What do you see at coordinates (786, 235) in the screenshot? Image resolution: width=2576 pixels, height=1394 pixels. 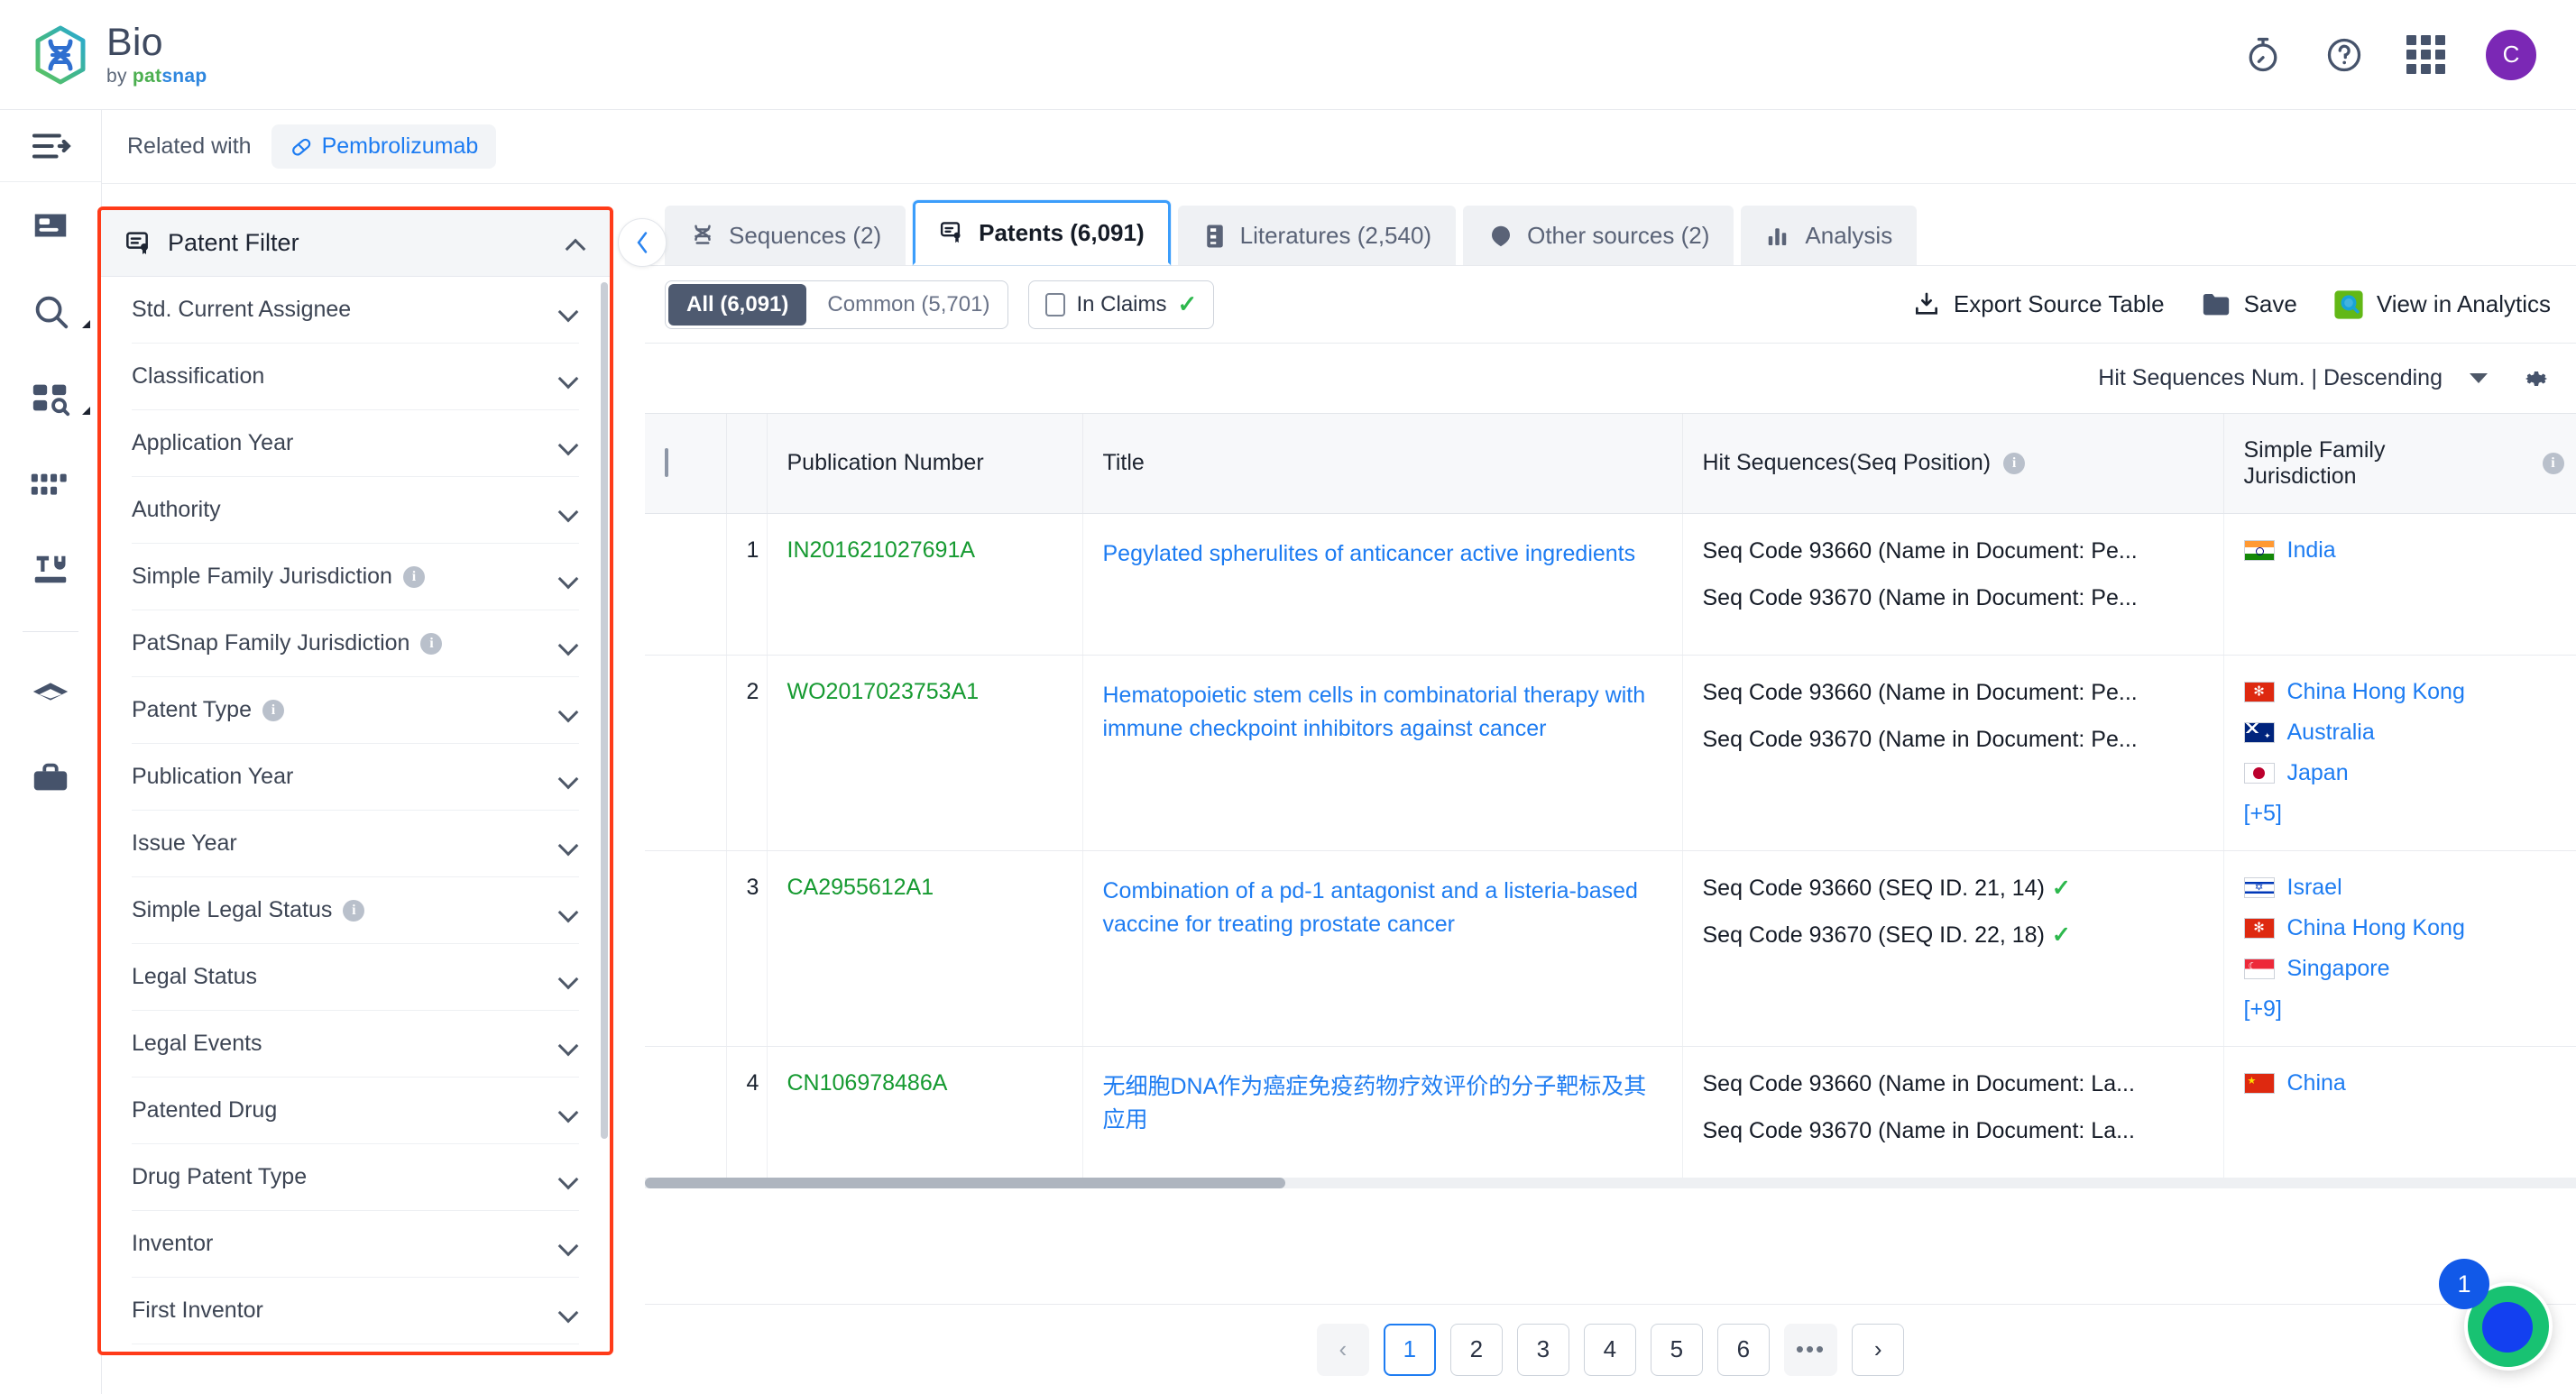 I see `tab-sequences: Sequences (2)` at bounding box center [786, 235].